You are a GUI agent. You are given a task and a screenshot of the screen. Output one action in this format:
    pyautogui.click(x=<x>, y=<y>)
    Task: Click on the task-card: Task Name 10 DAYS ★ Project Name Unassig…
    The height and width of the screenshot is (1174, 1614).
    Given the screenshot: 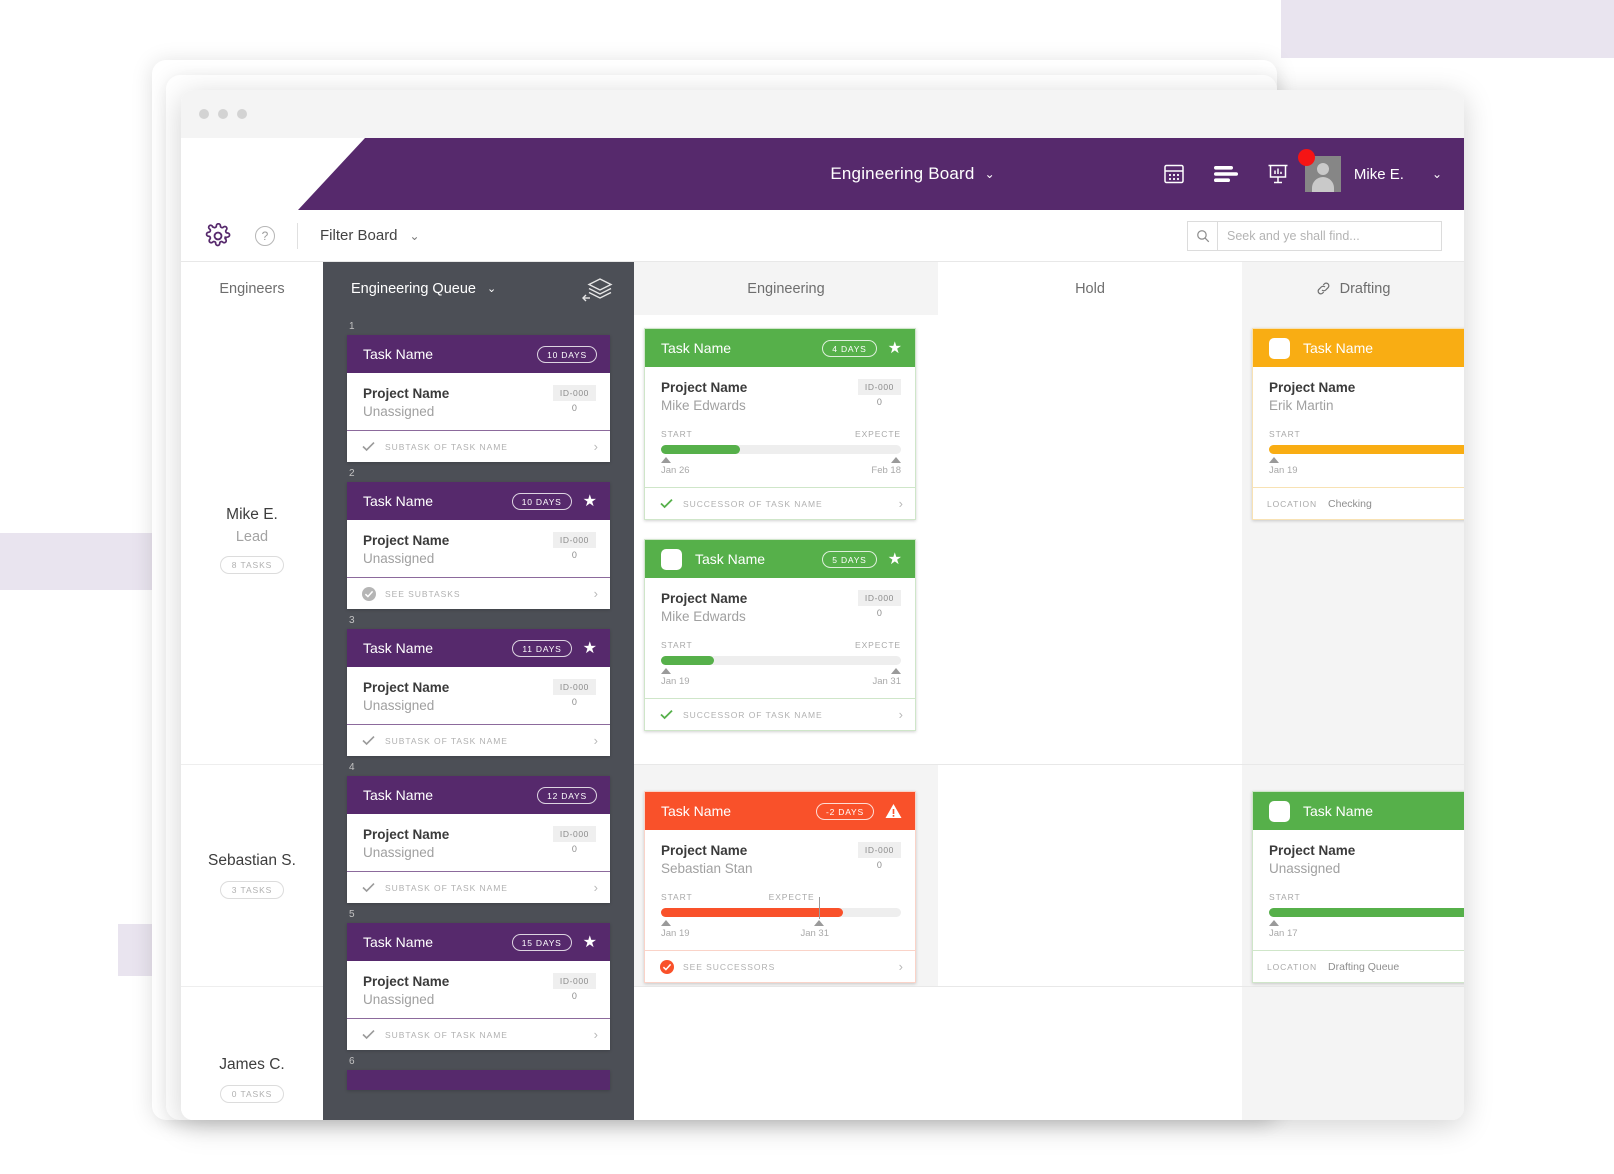 What is the action you would take?
    pyautogui.click(x=478, y=545)
    